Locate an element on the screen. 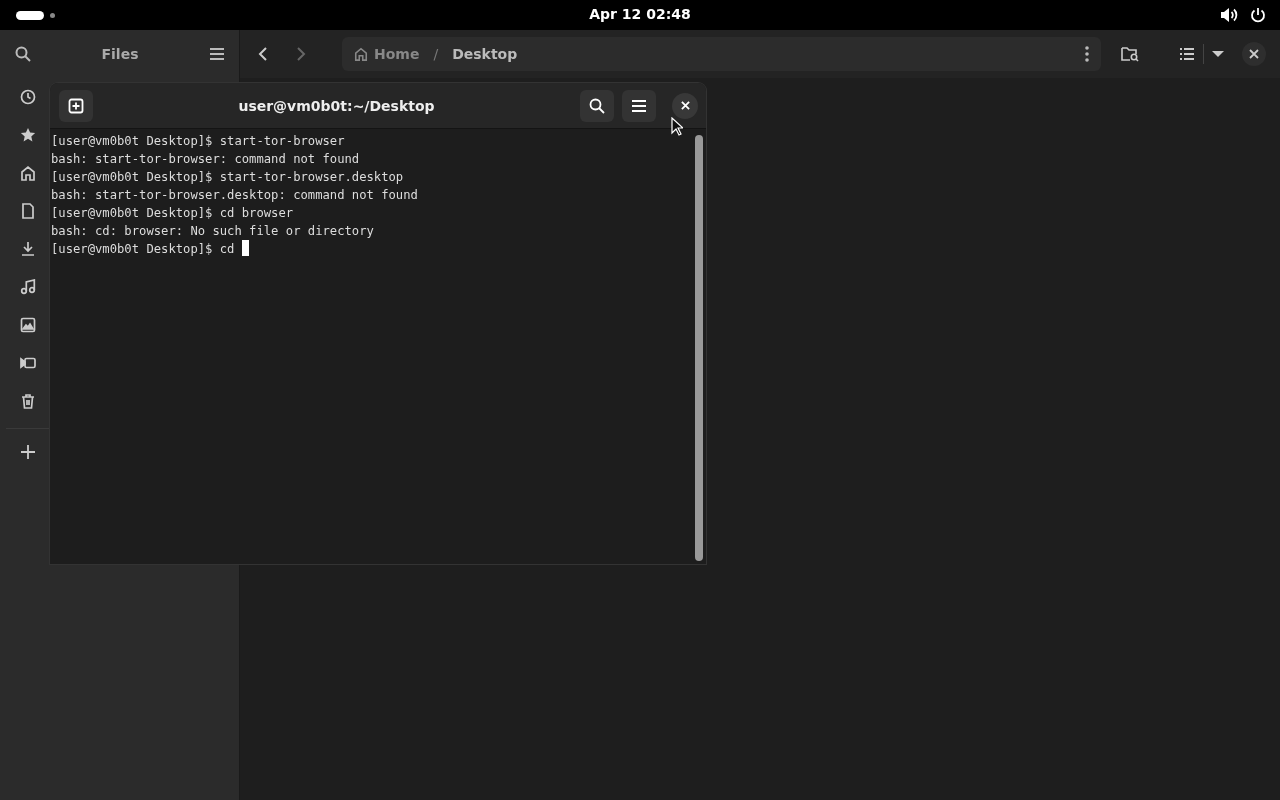 The height and width of the screenshot is (800, 1280). terminal-line: [user@vm0b0t Desktop]$ cd is located at coordinates (373, 249).